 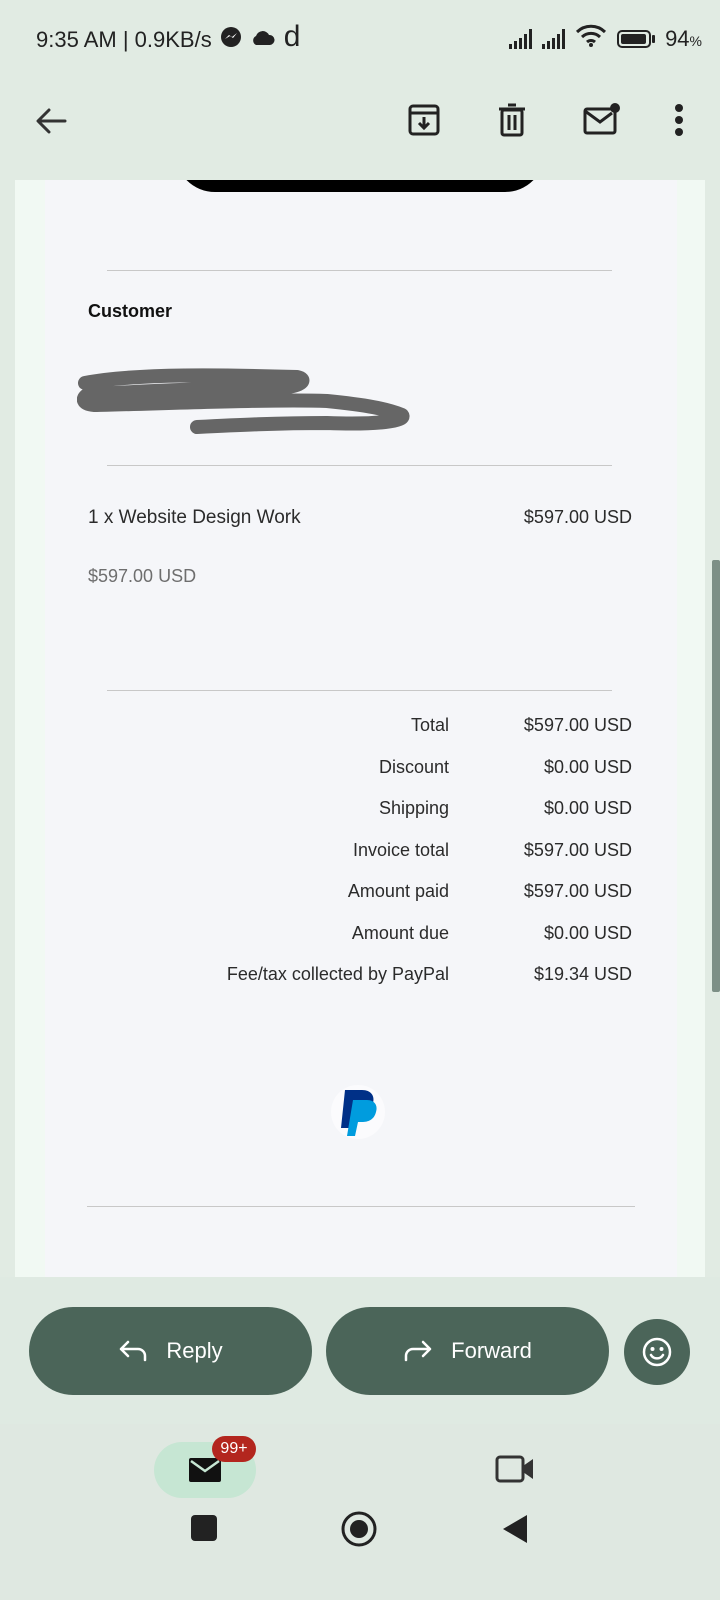 I want to click on video-camera-icon, so click(x=514, y=1469).